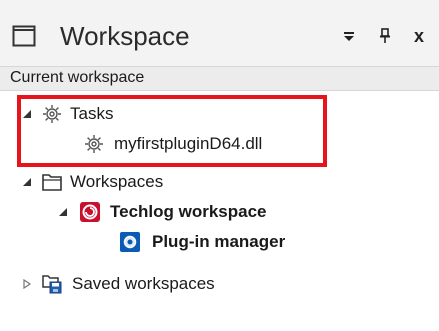 The image size is (439, 331). What do you see at coordinates (77, 77) in the screenshot?
I see `current-workspace-label: Current workspace` at bounding box center [77, 77].